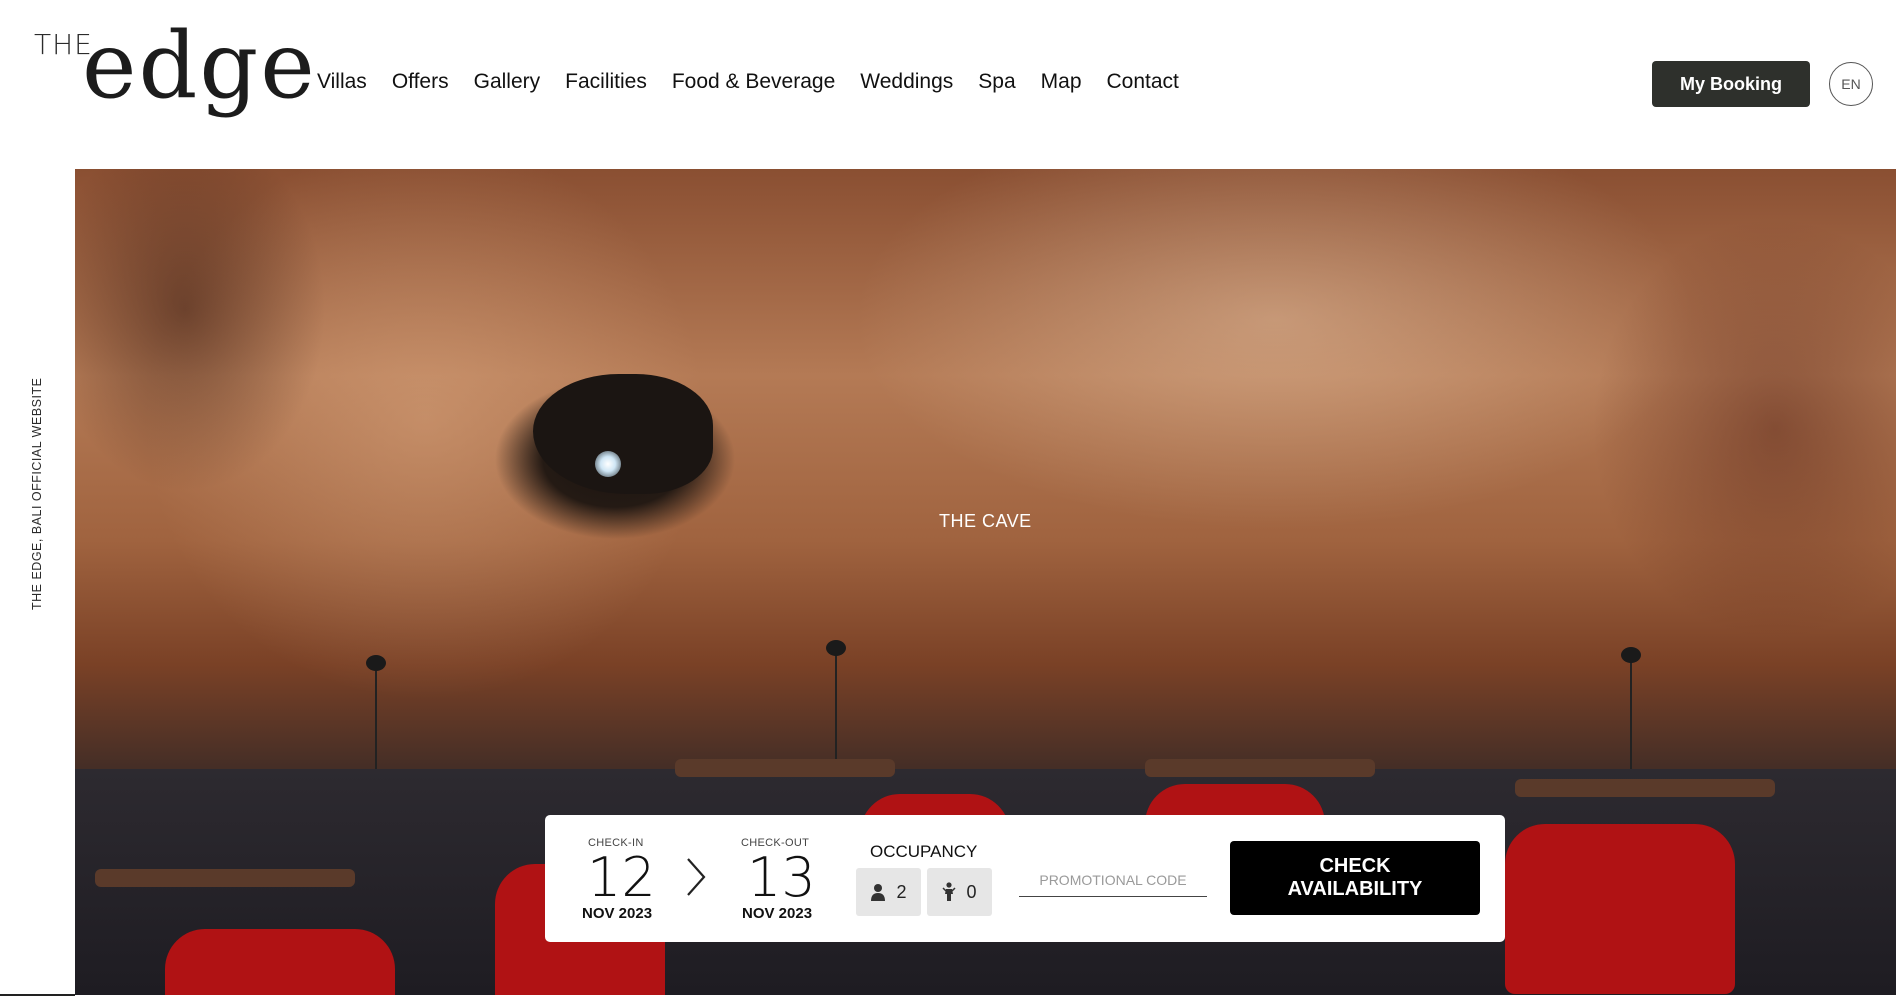  I want to click on checkin-day: 12, so click(621, 878).